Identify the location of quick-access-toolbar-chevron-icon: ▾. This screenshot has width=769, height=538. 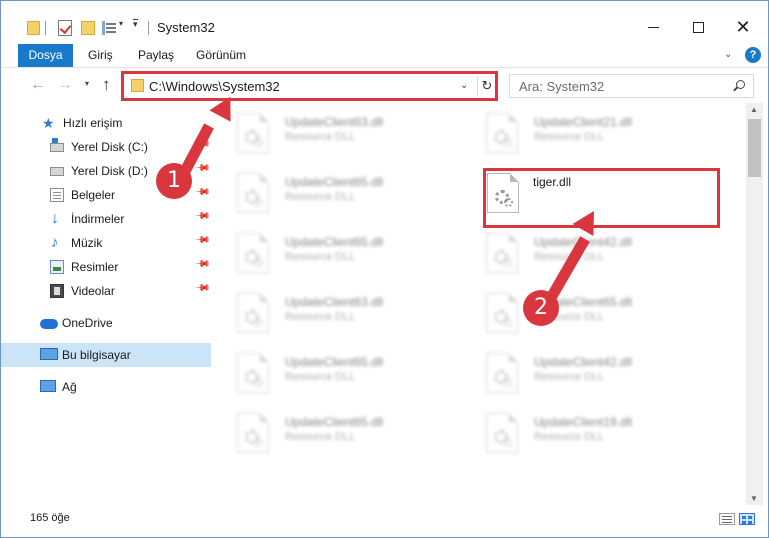
(135, 24).